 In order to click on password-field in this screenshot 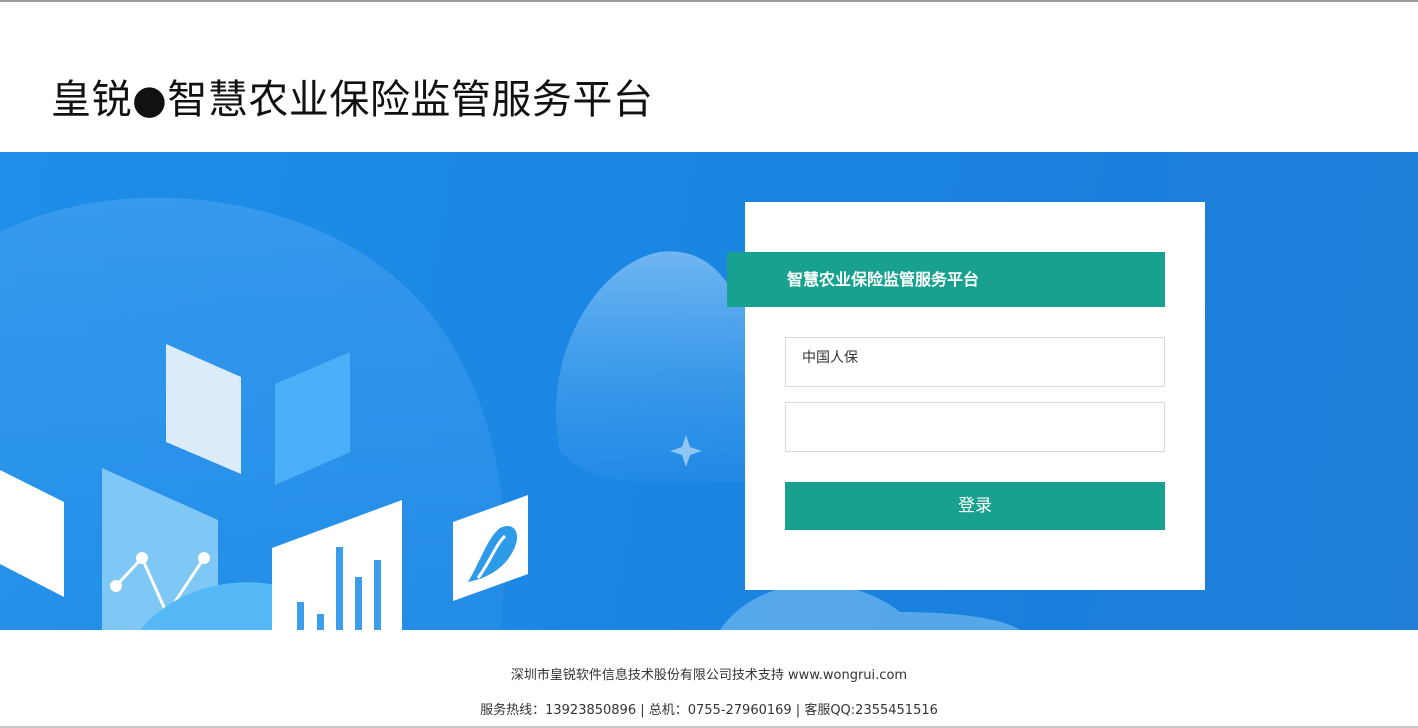, I will do `click(975, 427)`.